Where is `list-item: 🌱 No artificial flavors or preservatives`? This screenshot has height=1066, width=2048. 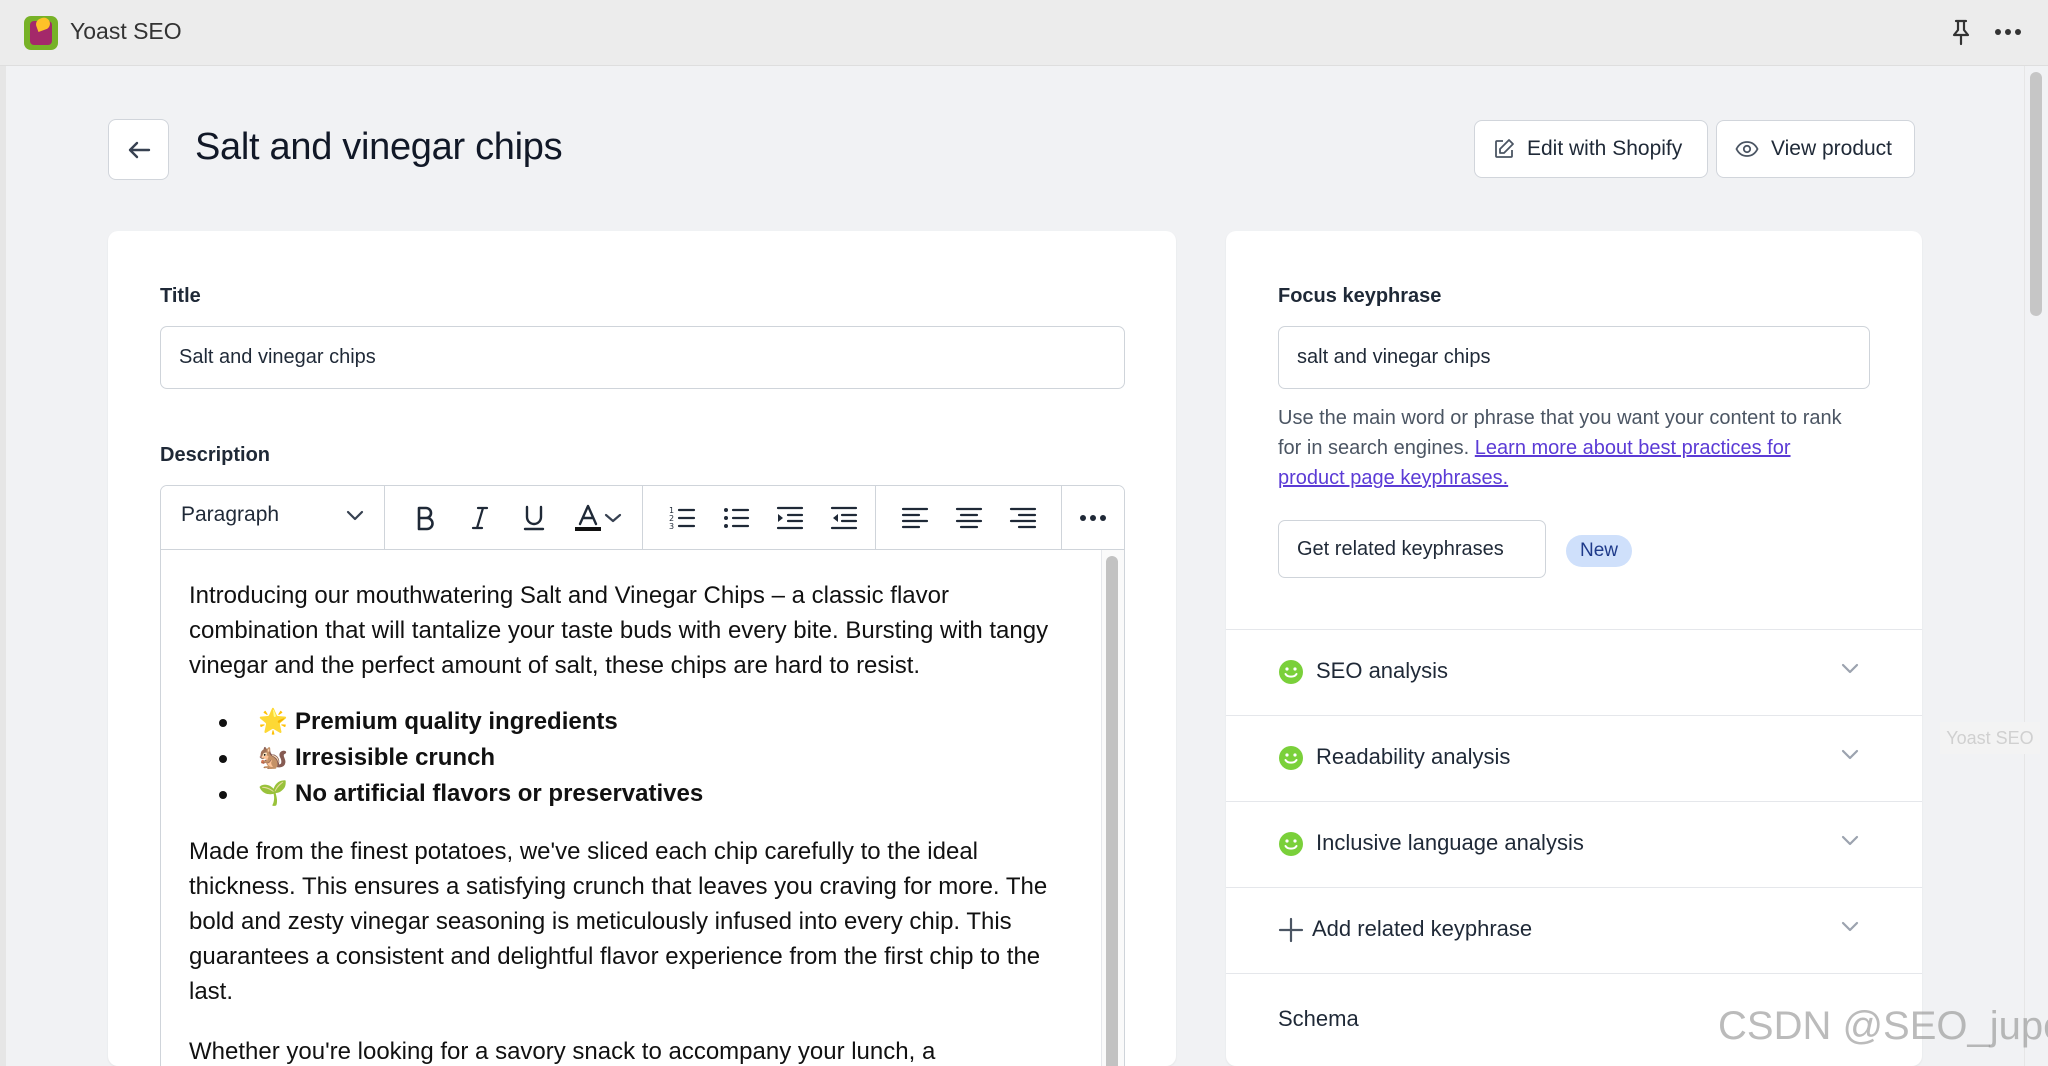
list-item: 🌱 No artificial flavors or preservatives is located at coordinates (647, 794).